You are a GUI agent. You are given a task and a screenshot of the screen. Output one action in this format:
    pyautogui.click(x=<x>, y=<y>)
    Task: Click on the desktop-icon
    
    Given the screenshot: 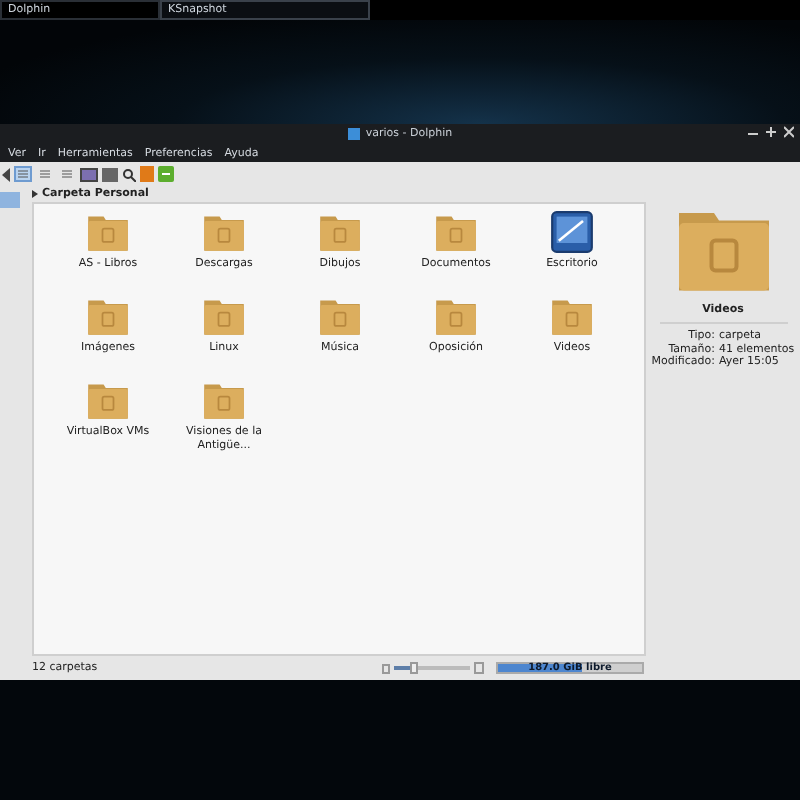 What is the action you would take?
    pyautogui.click(x=572, y=232)
    